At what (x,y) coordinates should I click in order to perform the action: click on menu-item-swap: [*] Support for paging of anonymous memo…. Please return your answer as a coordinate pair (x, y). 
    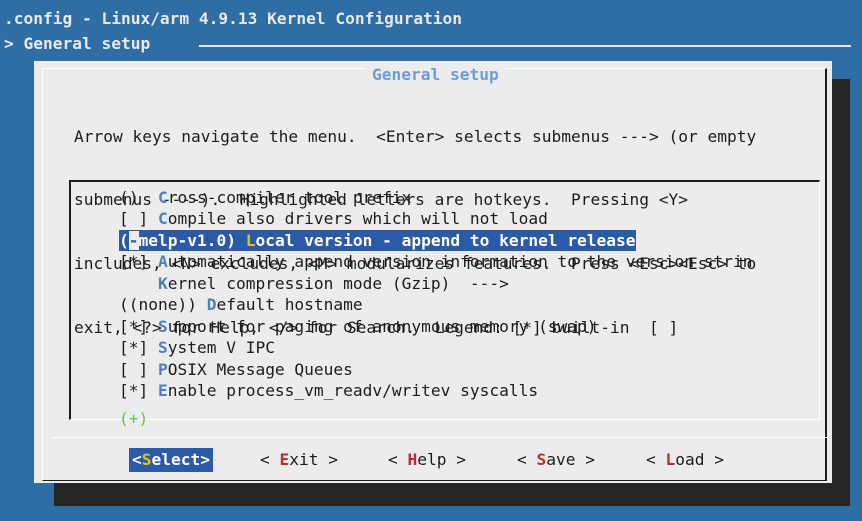
    Looking at the image, I should click on (358, 326).